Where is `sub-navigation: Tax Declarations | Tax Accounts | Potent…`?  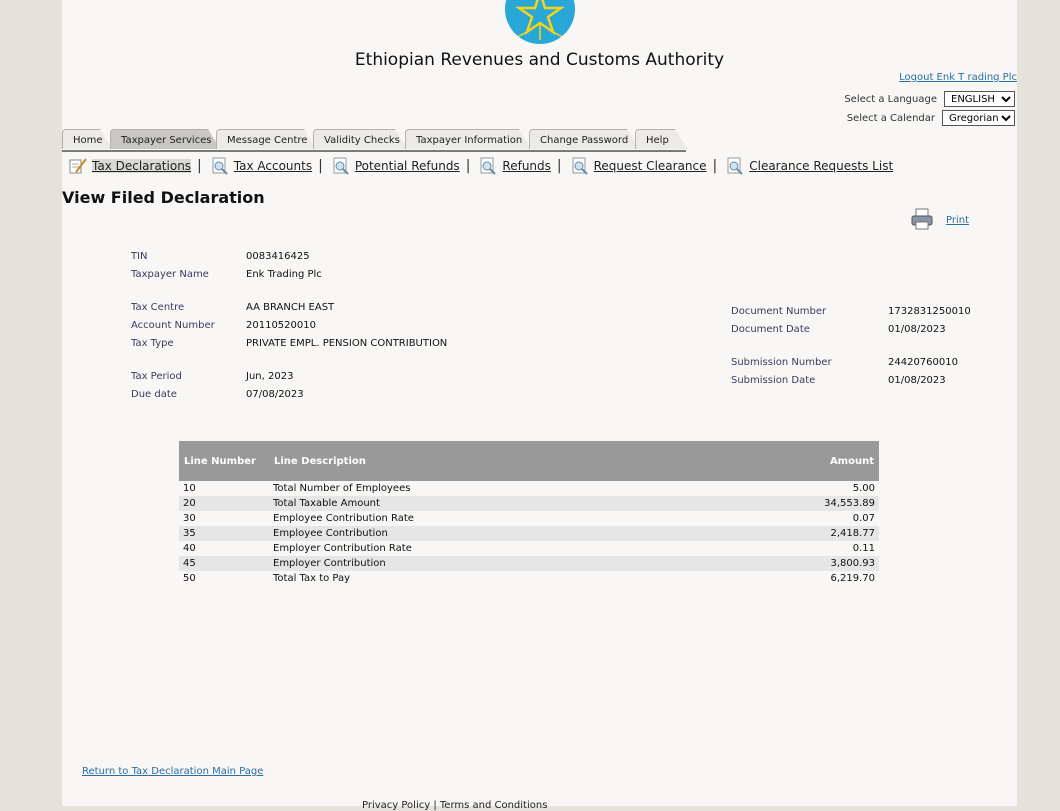
sub-navigation: Tax Declarations | Tax Accounts | Potent… is located at coordinates (479, 166).